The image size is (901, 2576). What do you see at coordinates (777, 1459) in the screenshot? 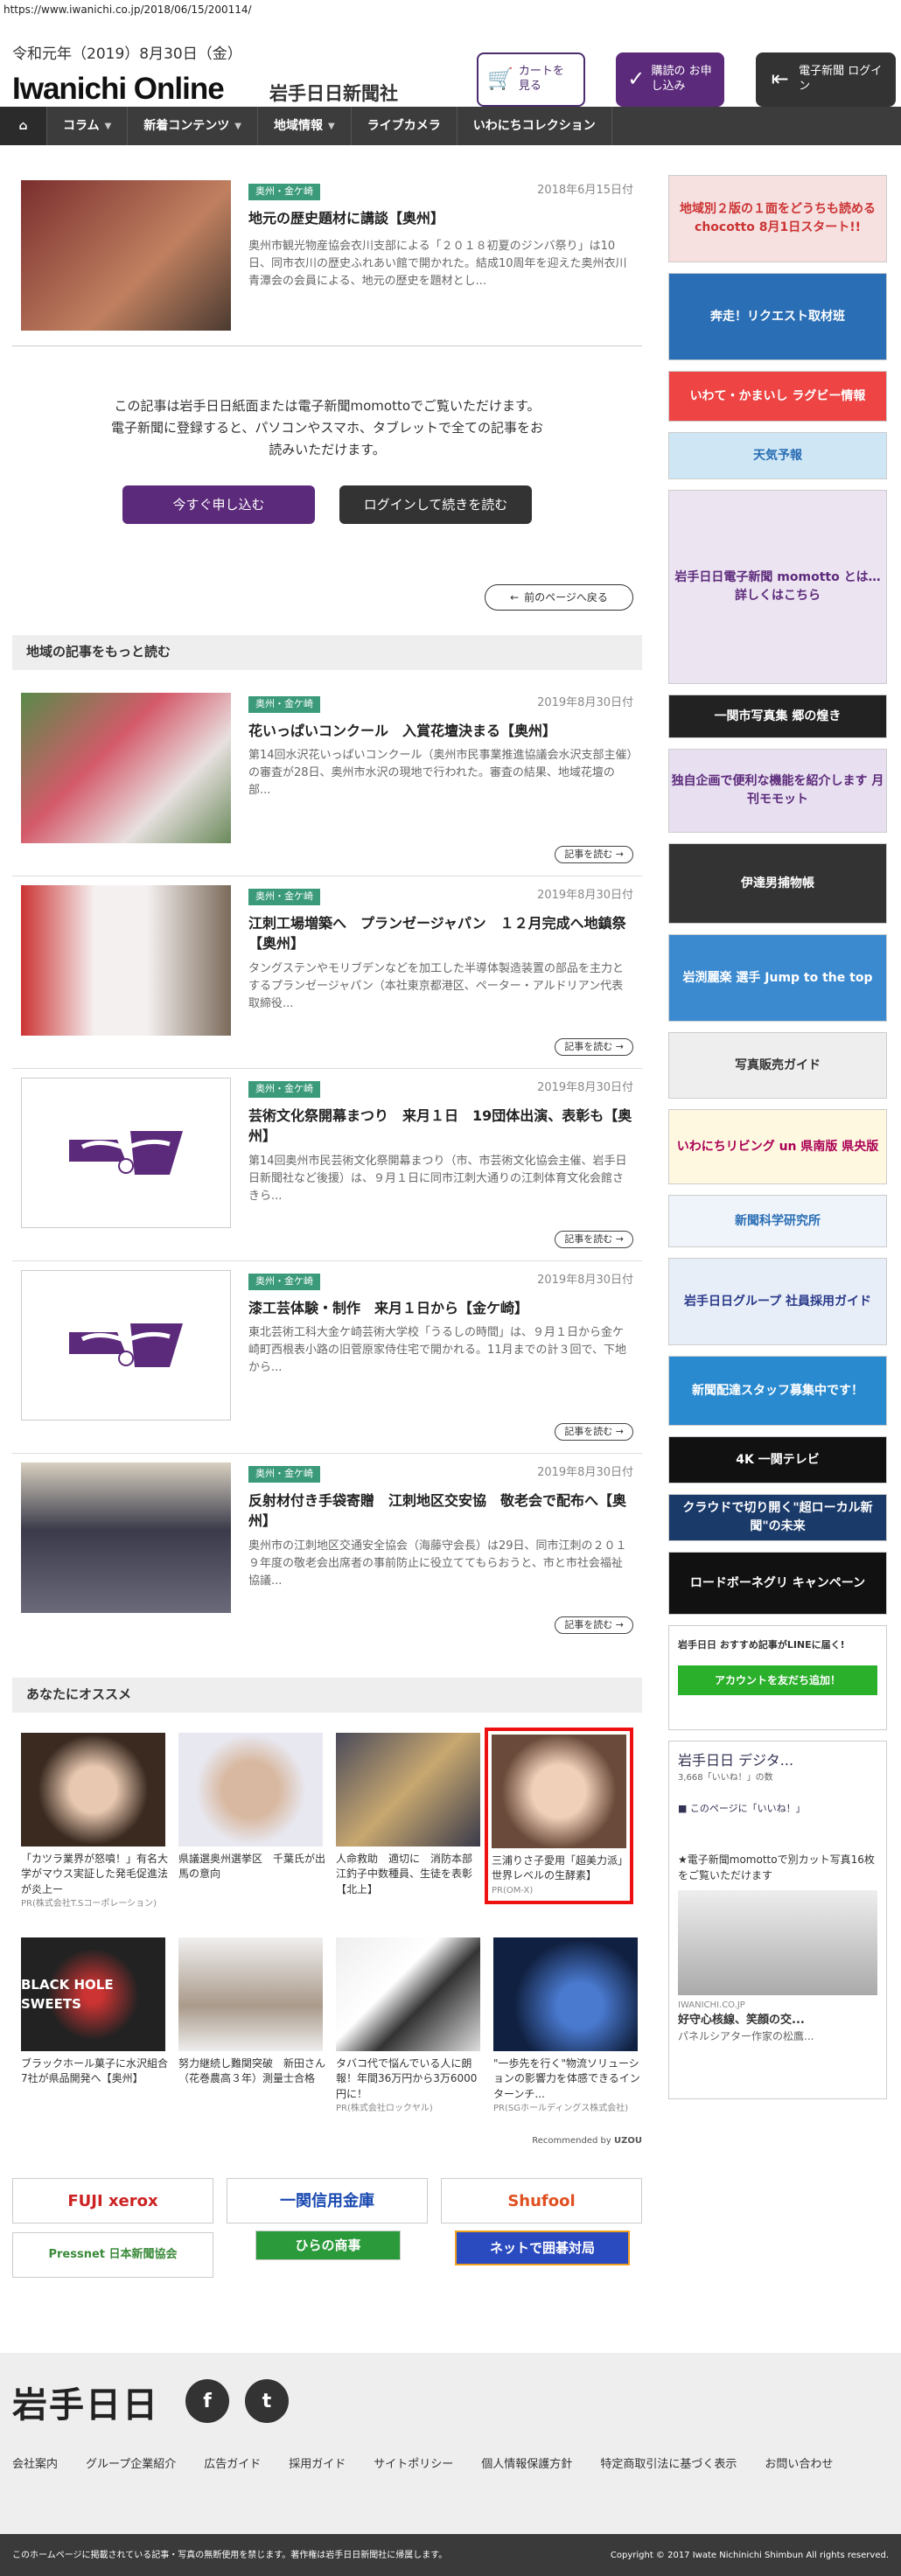
I see `sidebar-banner: 4K 一関テレビ` at bounding box center [777, 1459].